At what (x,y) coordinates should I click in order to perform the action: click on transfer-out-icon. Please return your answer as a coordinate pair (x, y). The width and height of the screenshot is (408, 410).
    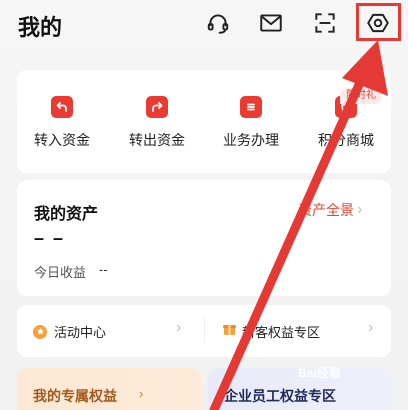
    Looking at the image, I should click on (157, 107).